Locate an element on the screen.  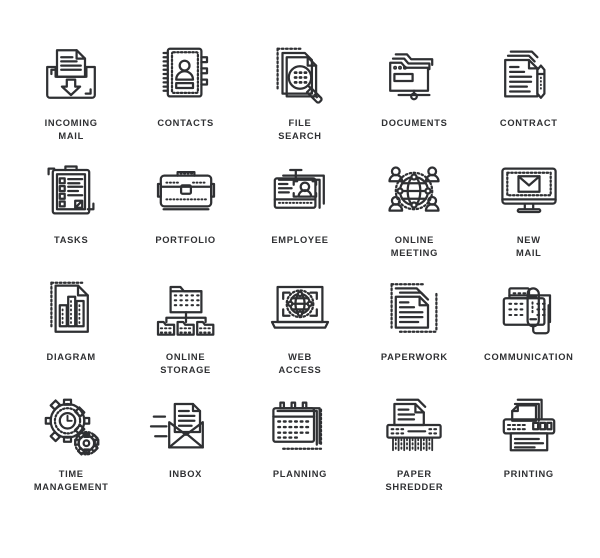
icon-label: PAPERWORK is located at coordinates (414, 357).